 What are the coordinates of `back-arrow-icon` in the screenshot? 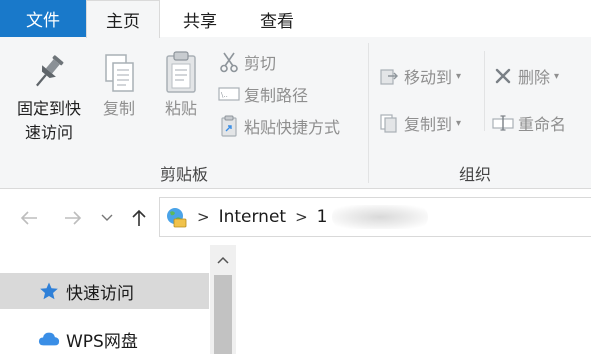 It's located at (29, 218).